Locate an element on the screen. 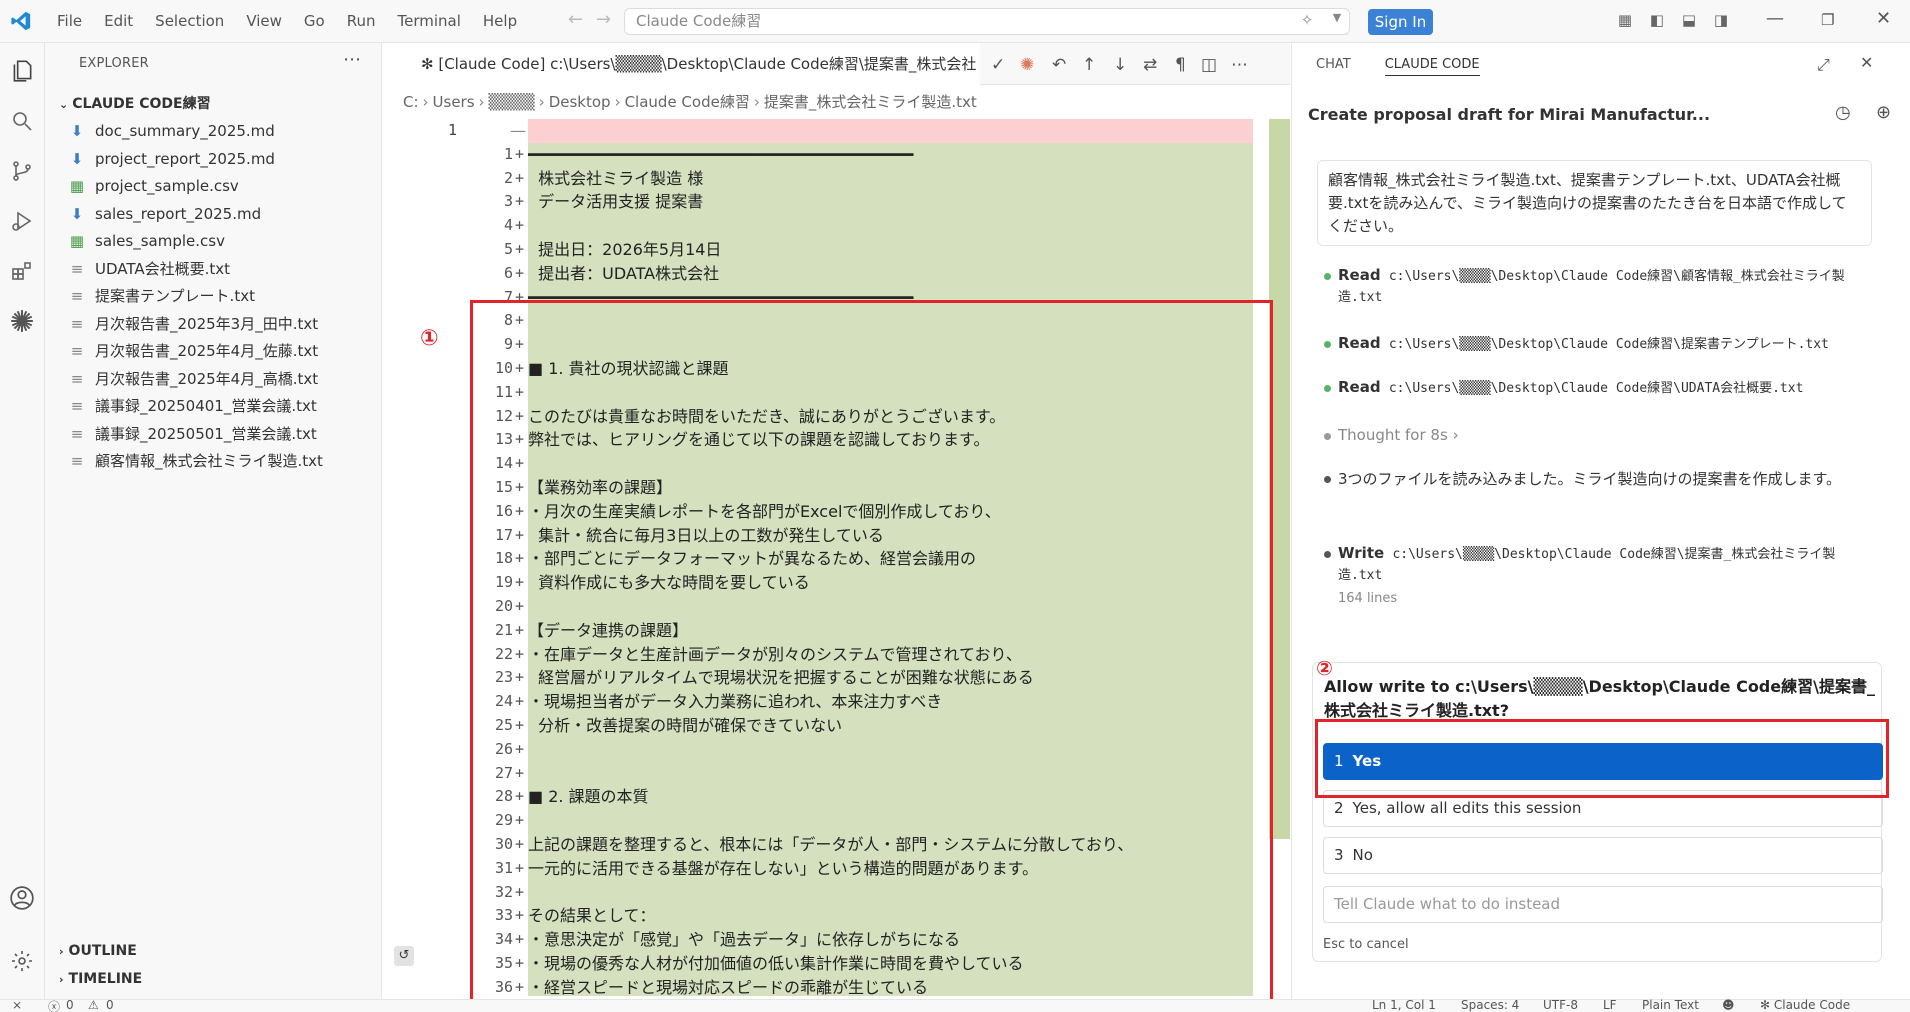 The image size is (1910, 1012). breadcrumb-item: C: is located at coordinates (411, 102).